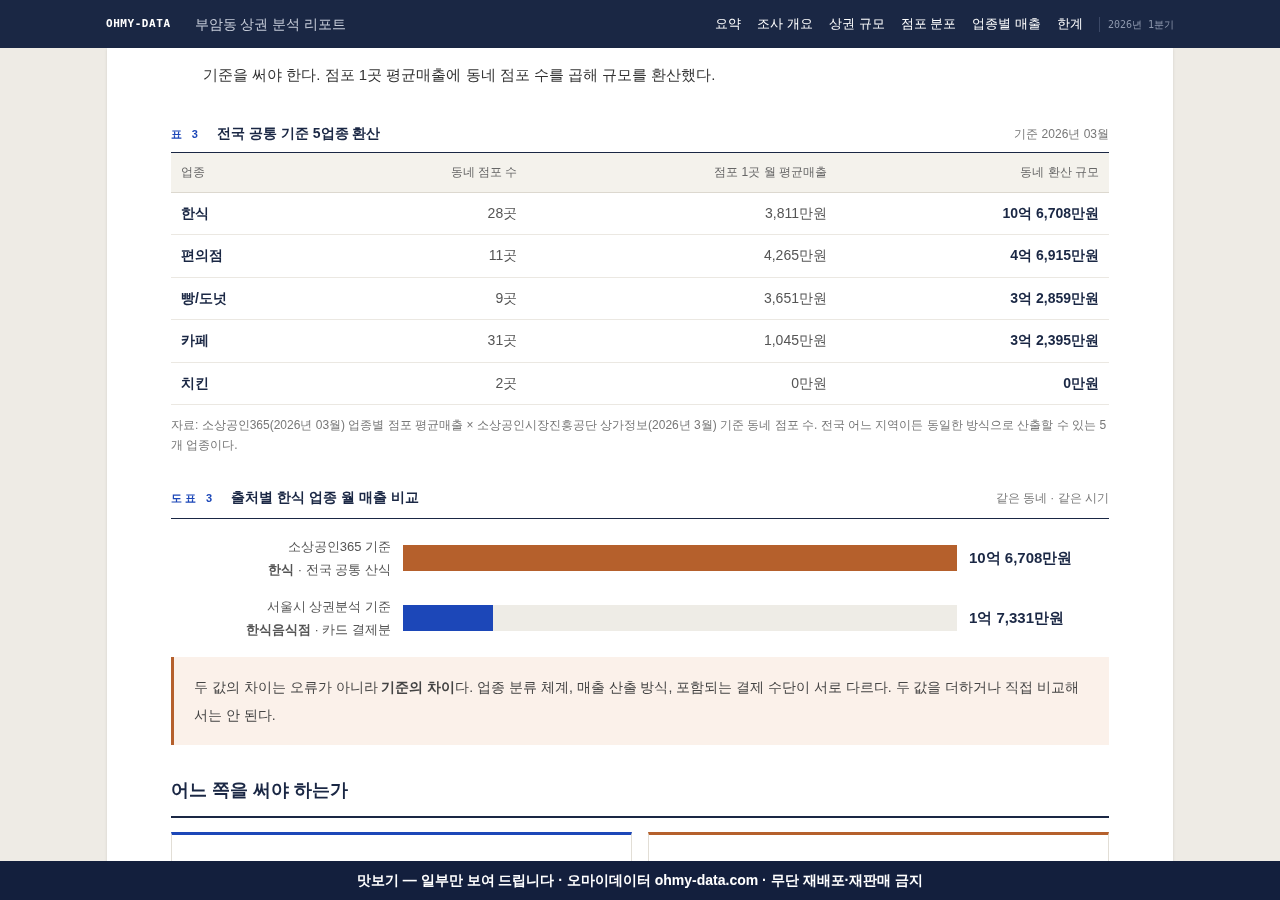 Image resolution: width=1280 pixels, height=900 pixels. What do you see at coordinates (1136, 24) in the screenshot?
I see `period-label: 2026년 1분기` at bounding box center [1136, 24].